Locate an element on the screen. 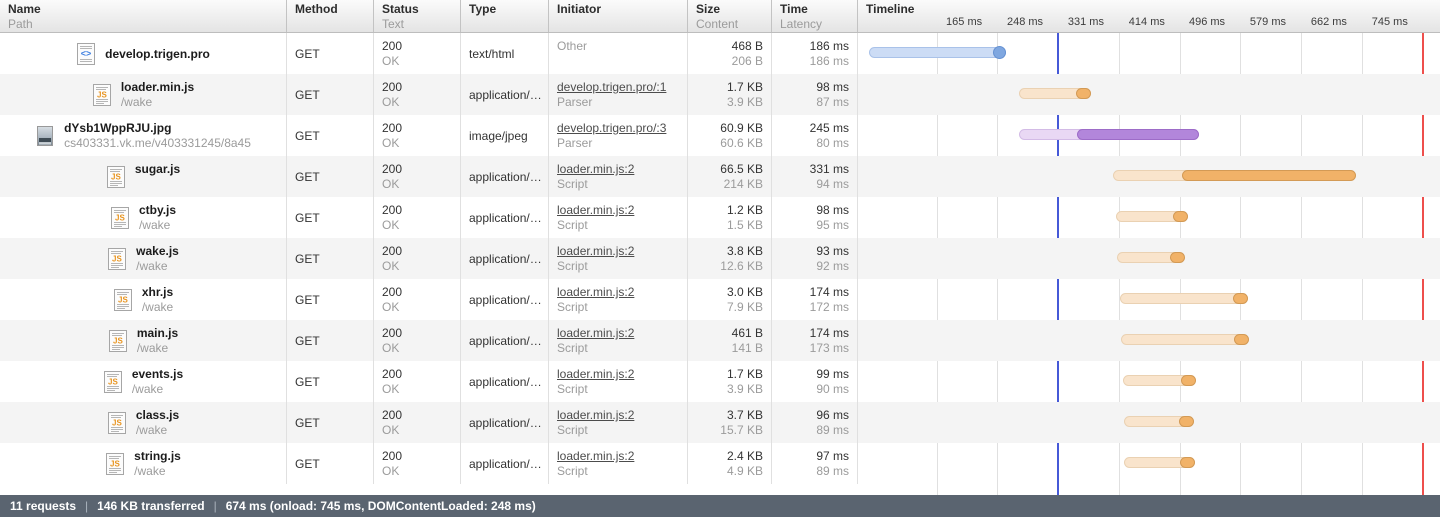  initiator-cell: develop.trigen.pro/:1 Parser is located at coordinates (618, 94).